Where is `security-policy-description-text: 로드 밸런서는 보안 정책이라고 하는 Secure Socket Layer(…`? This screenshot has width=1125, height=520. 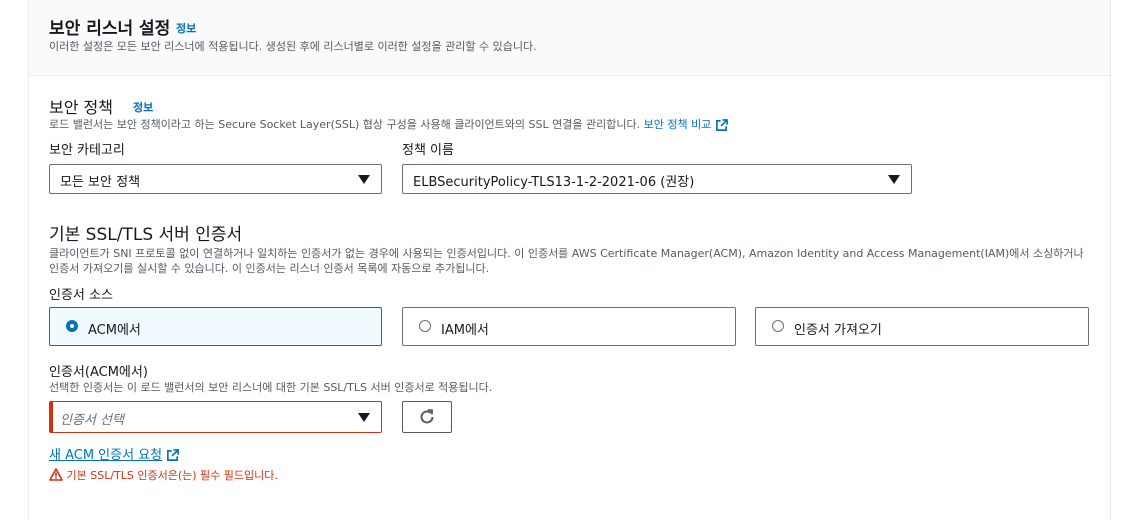
security-policy-description-text: 로드 밸런서는 보안 정책이라고 하는 Secure Socket Layer(… is located at coordinates (345, 124).